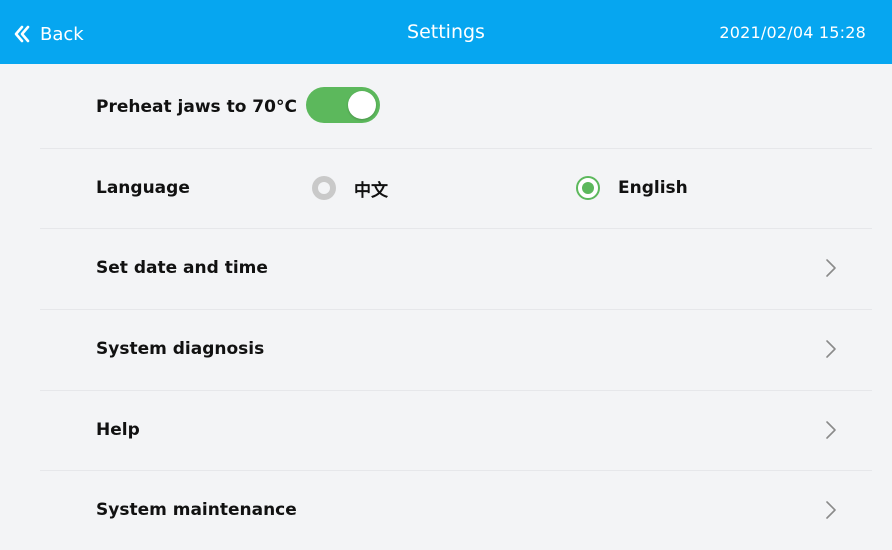 The height and width of the screenshot is (550, 892). I want to click on system-maintenance-row: System maintenance, so click(456, 510).